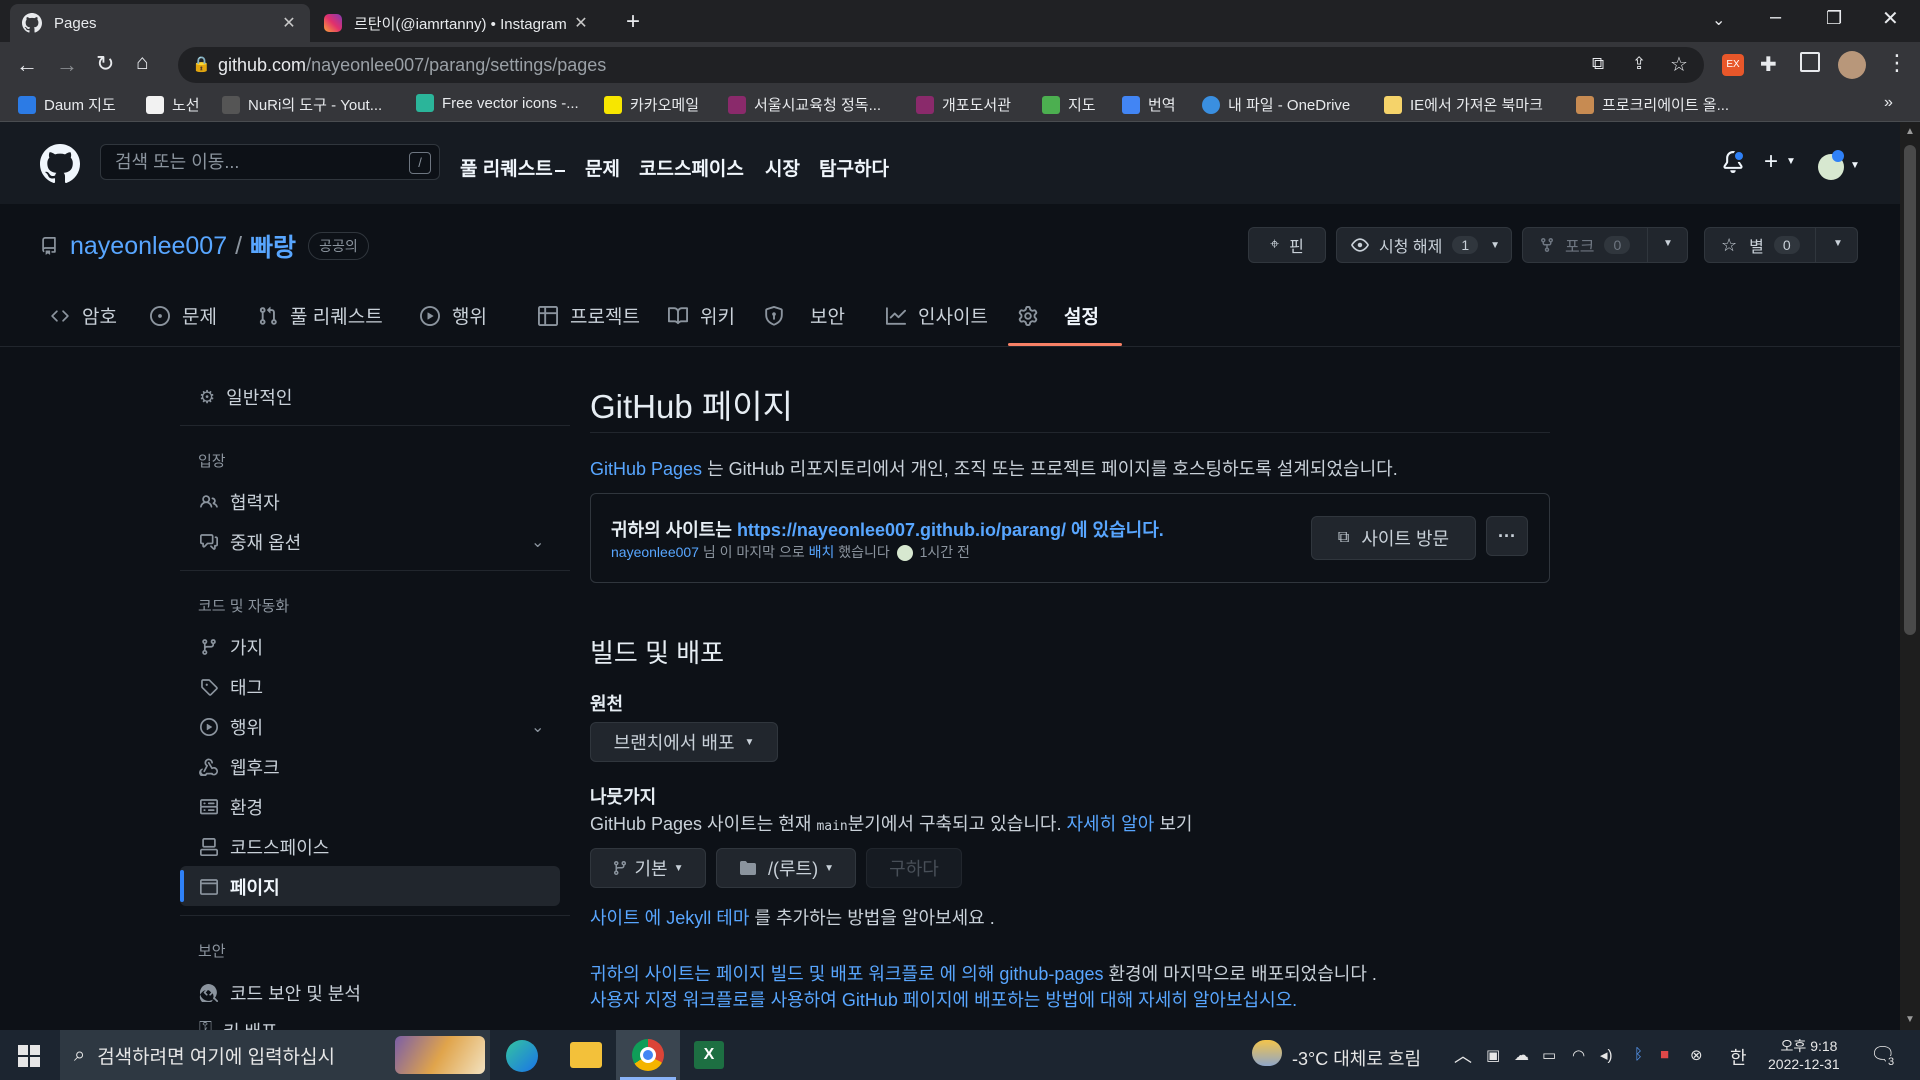 The image size is (1920, 1080). I want to click on share-icon: ⇪, so click(1639, 64).